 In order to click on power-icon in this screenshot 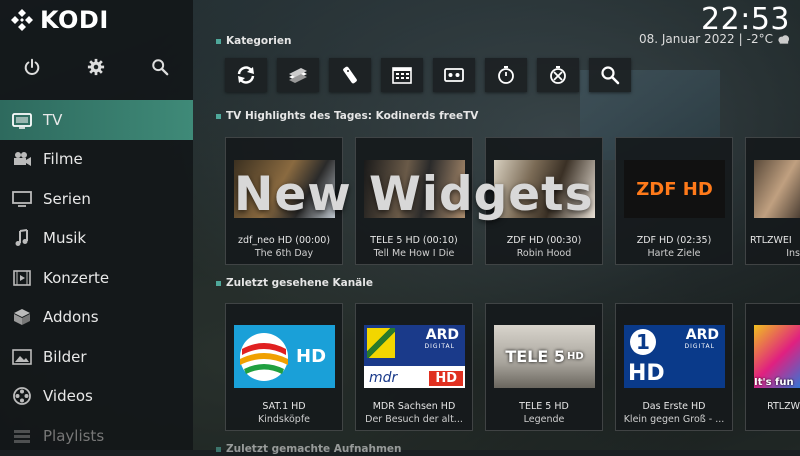, I will do `click(32, 66)`.